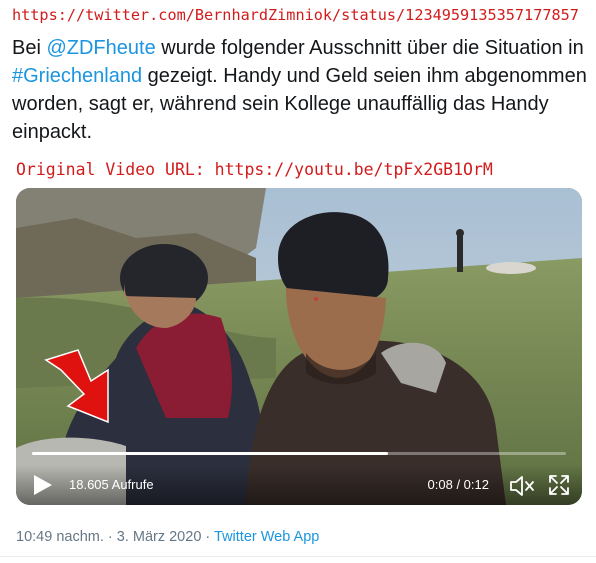 The image size is (596, 563). Describe the element at coordinates (77, 76) in the screenshot. I see `hashtag-link: #Griechenland` at that location.